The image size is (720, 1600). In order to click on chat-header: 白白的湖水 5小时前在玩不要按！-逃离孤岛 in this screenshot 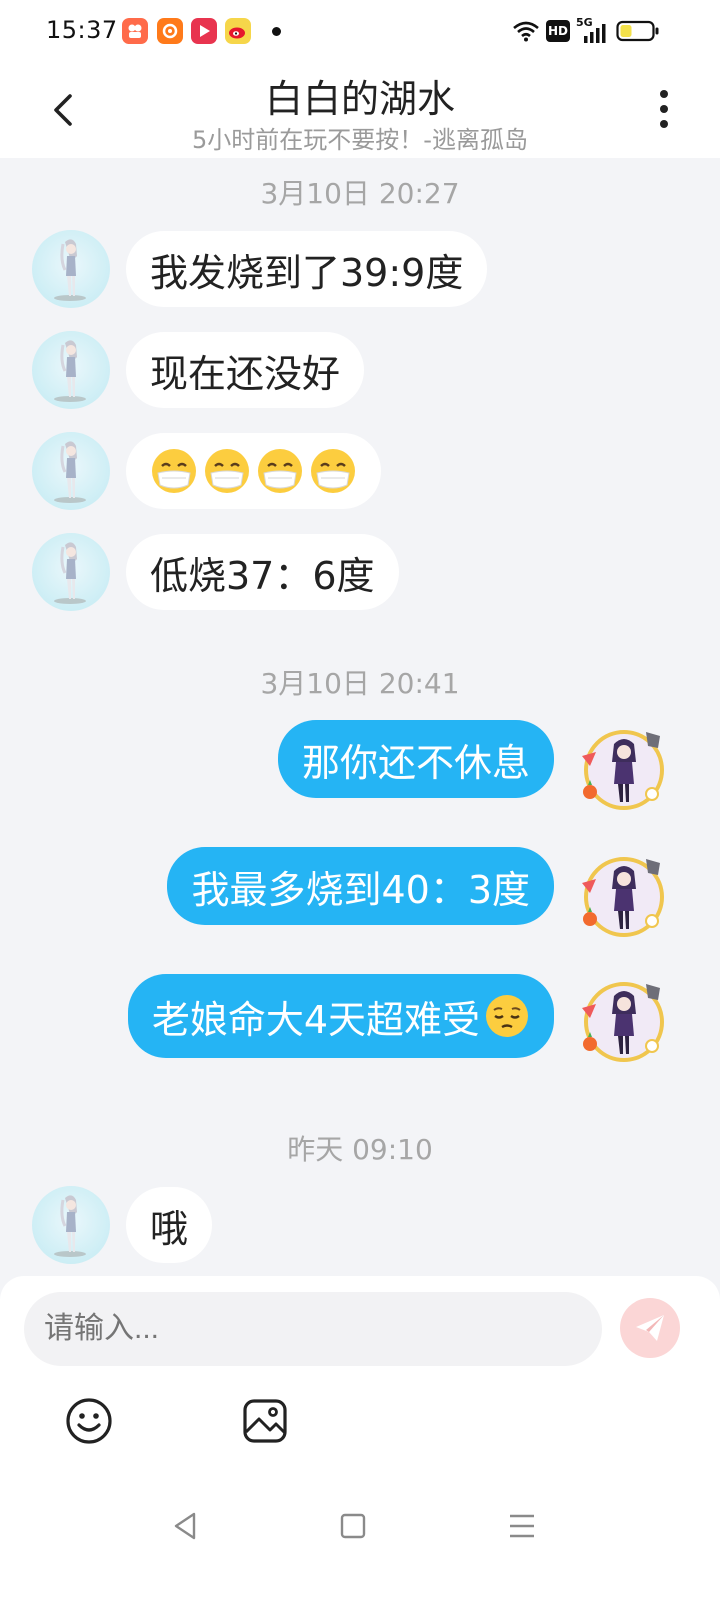, I will do `click(360, 110)`.